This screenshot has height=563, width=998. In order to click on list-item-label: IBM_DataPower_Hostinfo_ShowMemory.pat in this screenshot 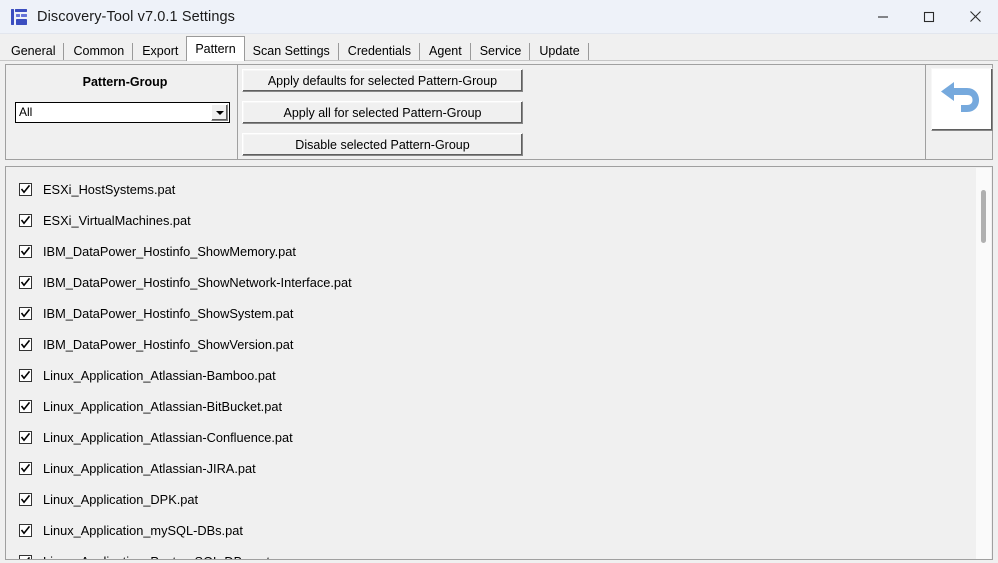, I will do `click(169, 251)`.